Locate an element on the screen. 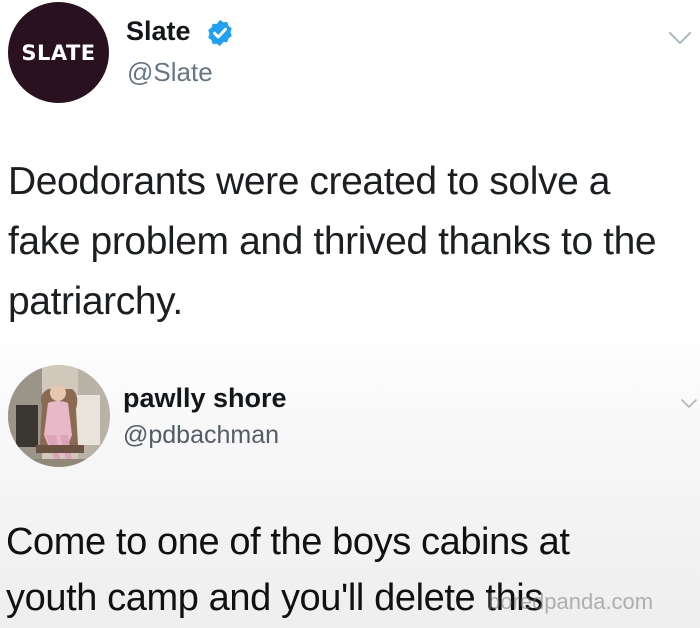  reply-display-name: pawlly shore is located at coordinates (205, 398).